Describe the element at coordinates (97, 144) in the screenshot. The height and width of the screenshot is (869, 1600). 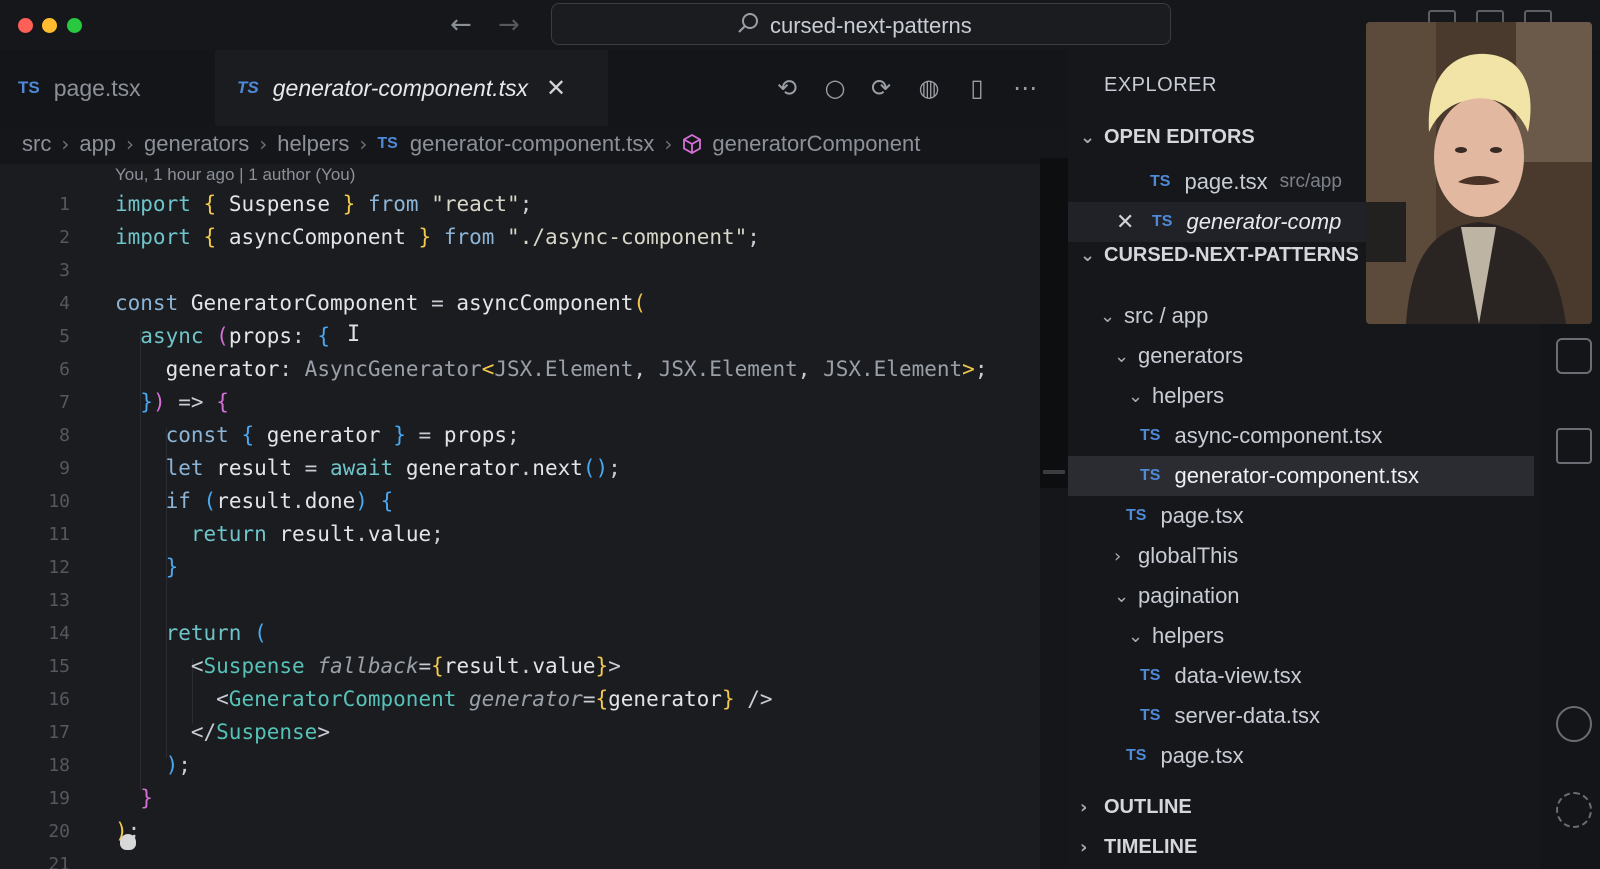
I see `breadcrumb-item: app` at that location.